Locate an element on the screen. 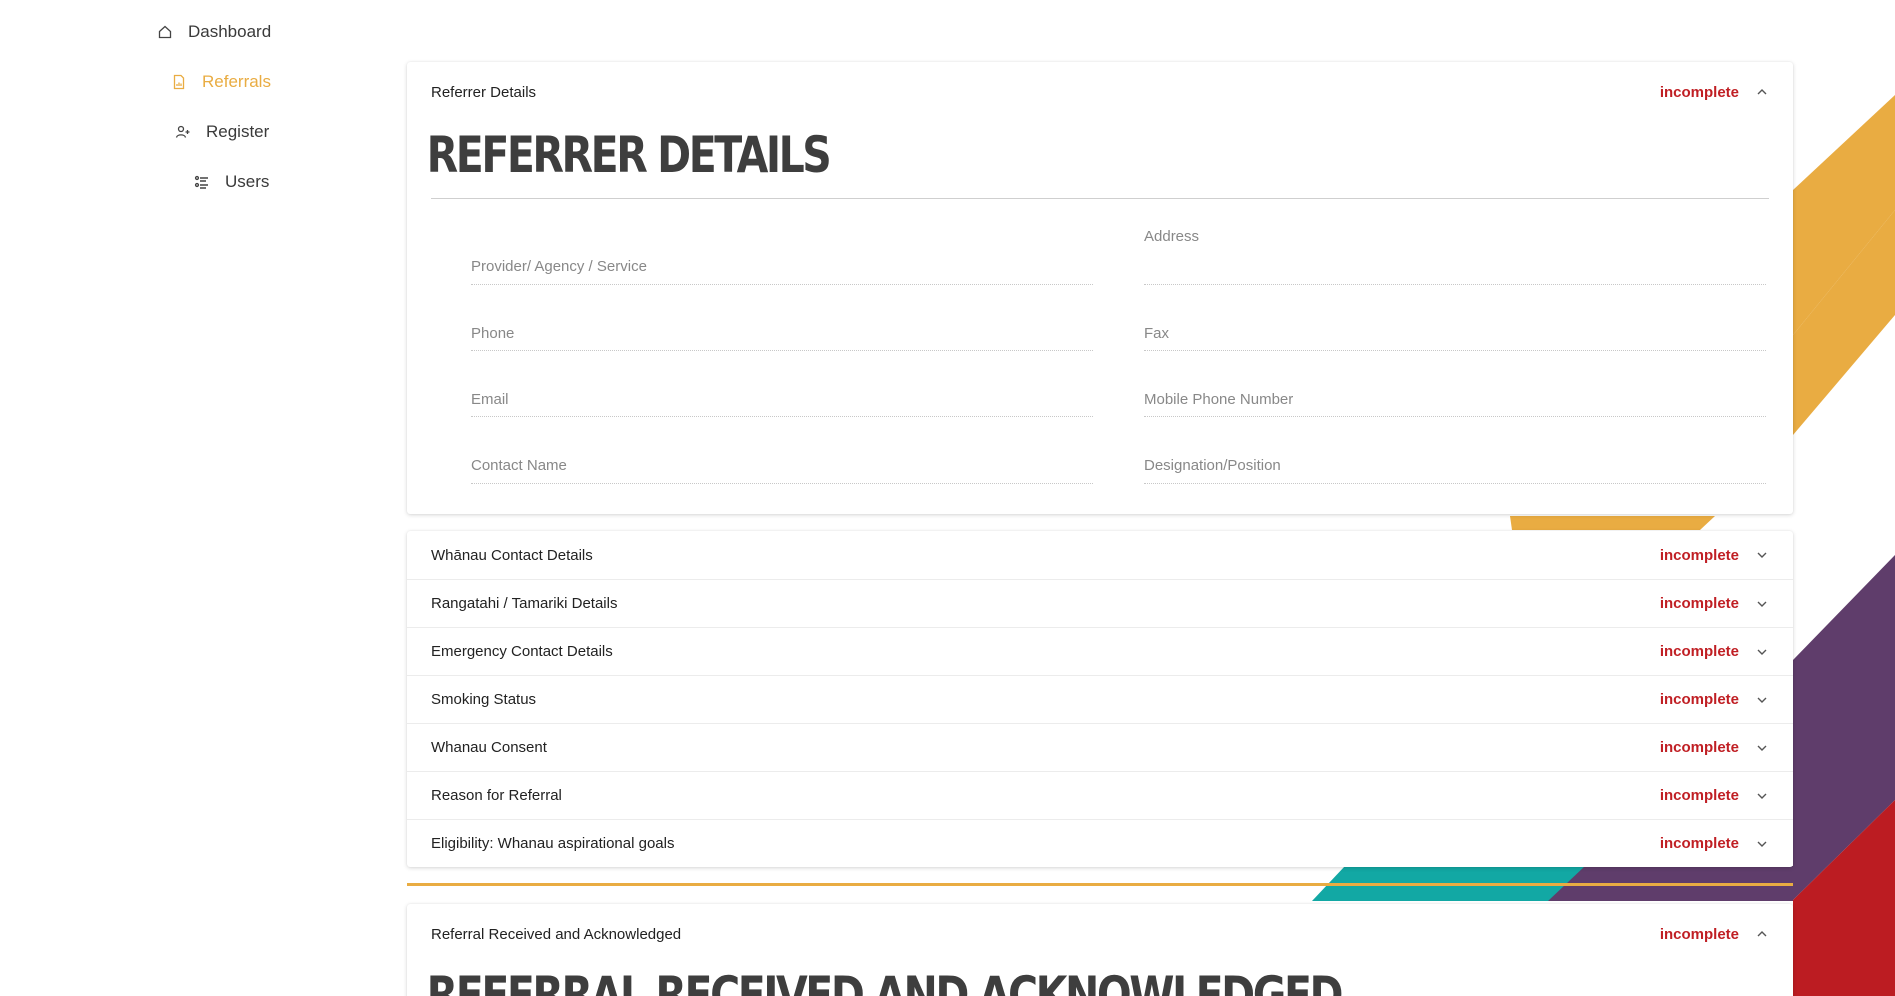 The height and width of the screenshot is (996, 1895). section-title: Rangatahi / Tamariki Details is located at coordinates (524, 603).